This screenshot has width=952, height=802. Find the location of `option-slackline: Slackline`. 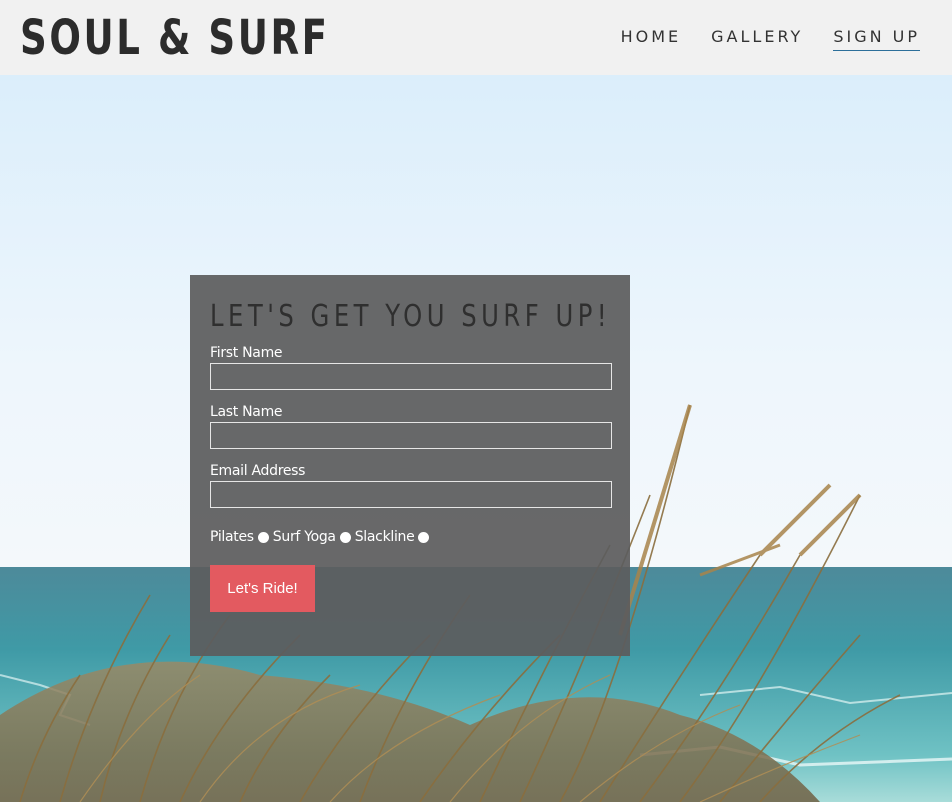

option-slackline: Slackline is located at coordinates (392, 537).